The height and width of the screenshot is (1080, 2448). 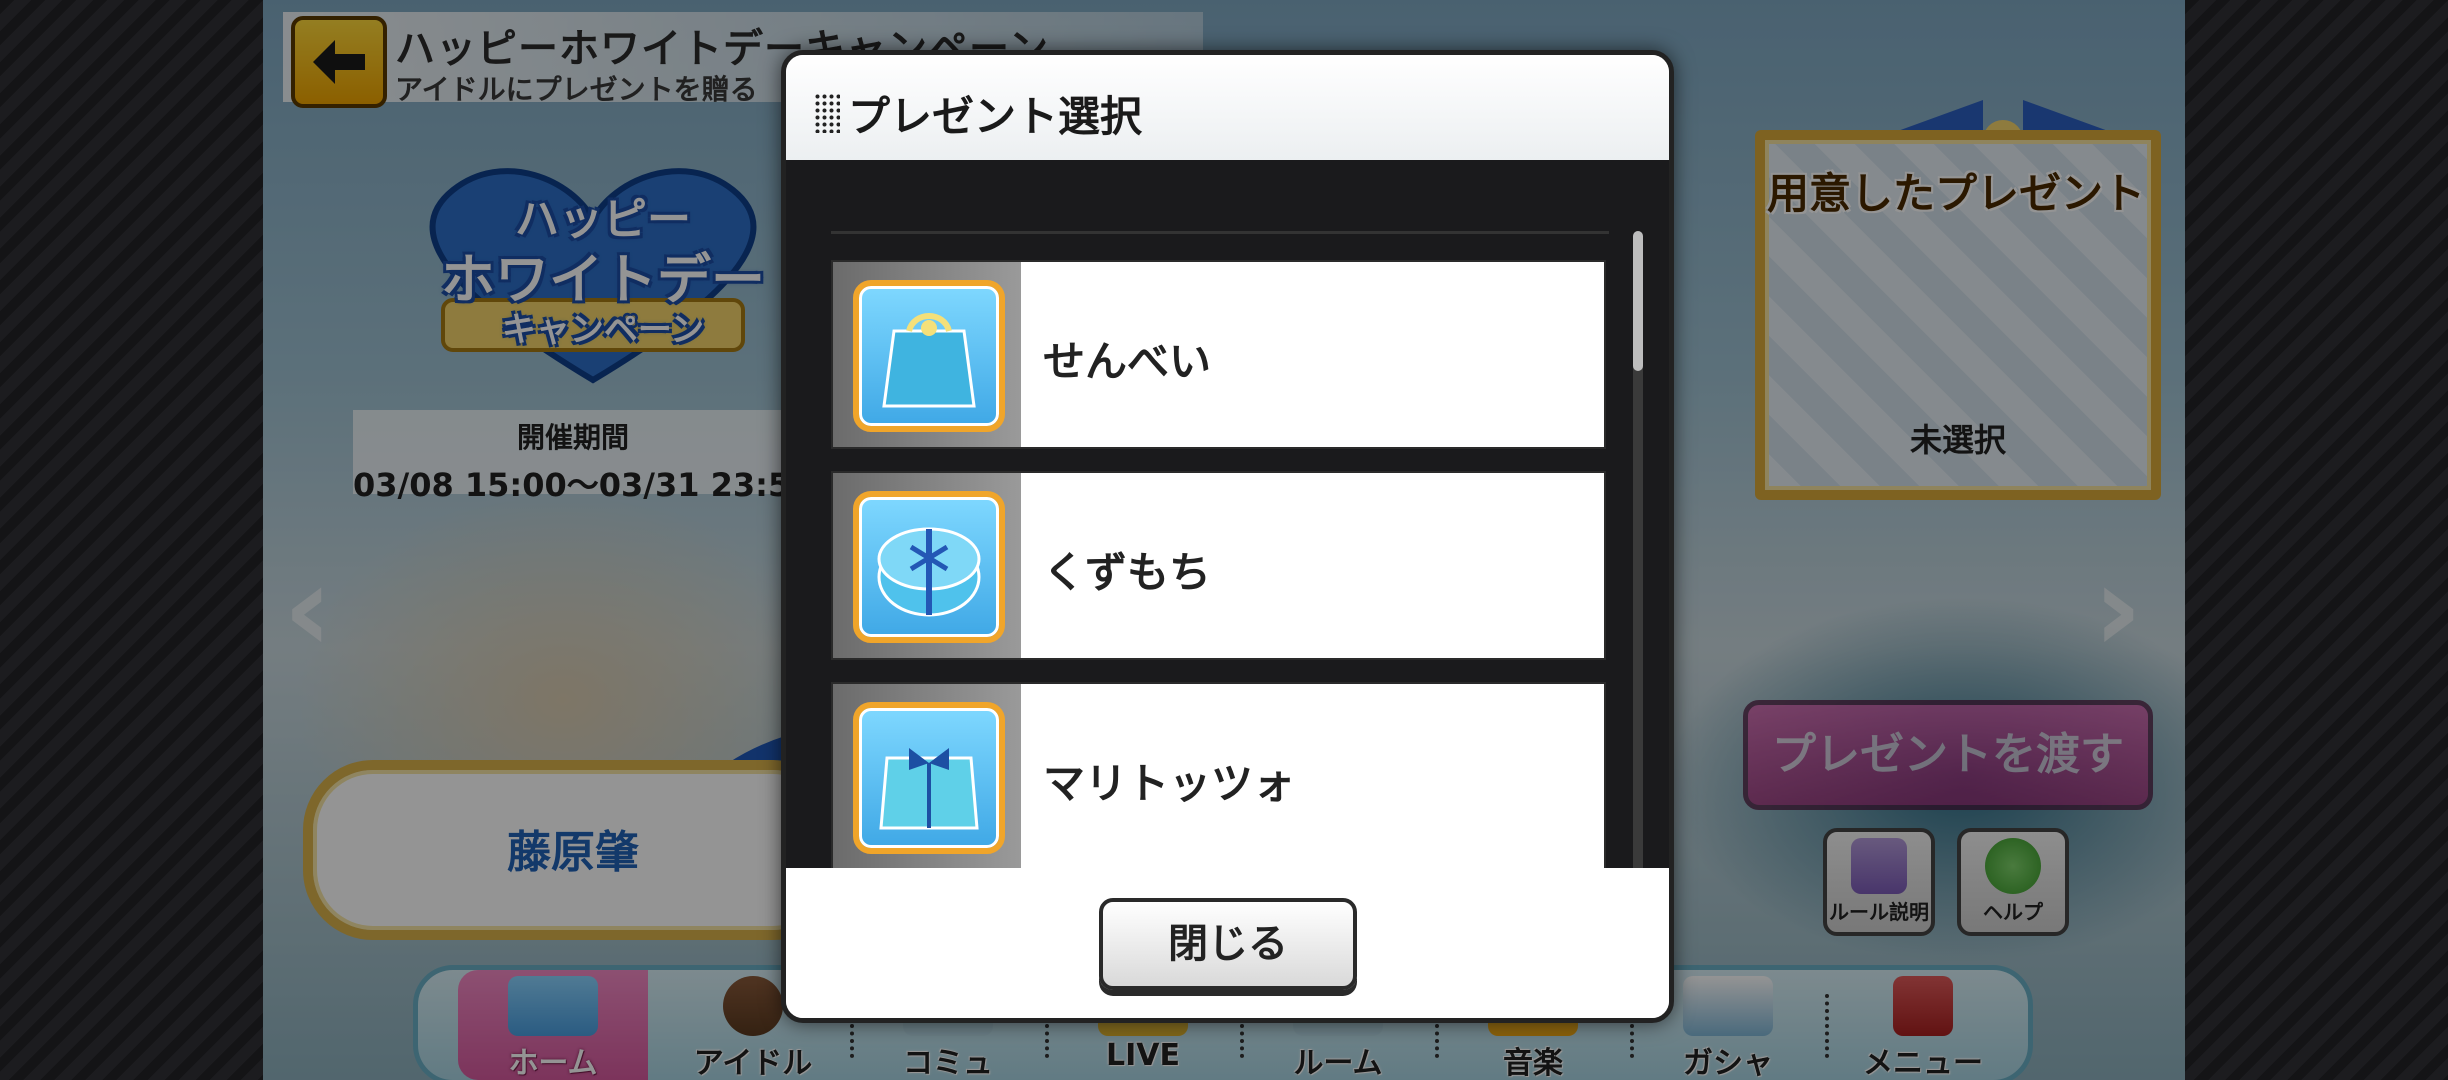 What do you see at coordinates (1638, 566) in the screenshot?
I see `list-scrollbar` at bounding box center [1638, 566].